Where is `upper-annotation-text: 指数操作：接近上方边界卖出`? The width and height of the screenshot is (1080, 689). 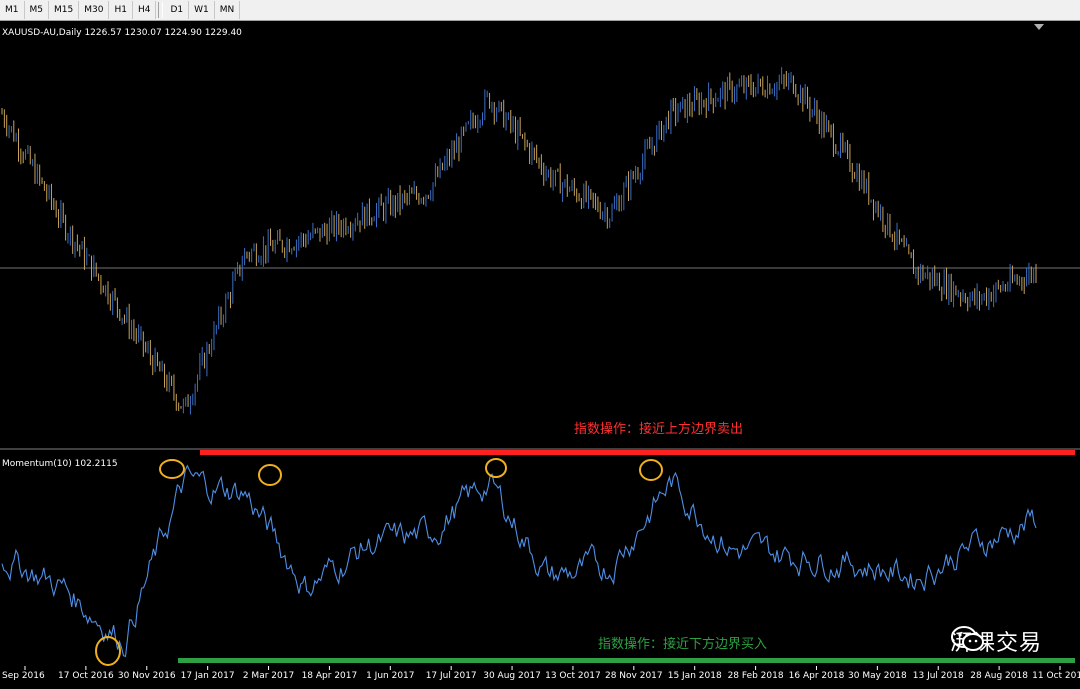 upper-annotation-text: 指数操作：接近上方边界卖出 is located at coordinates (658, 429).